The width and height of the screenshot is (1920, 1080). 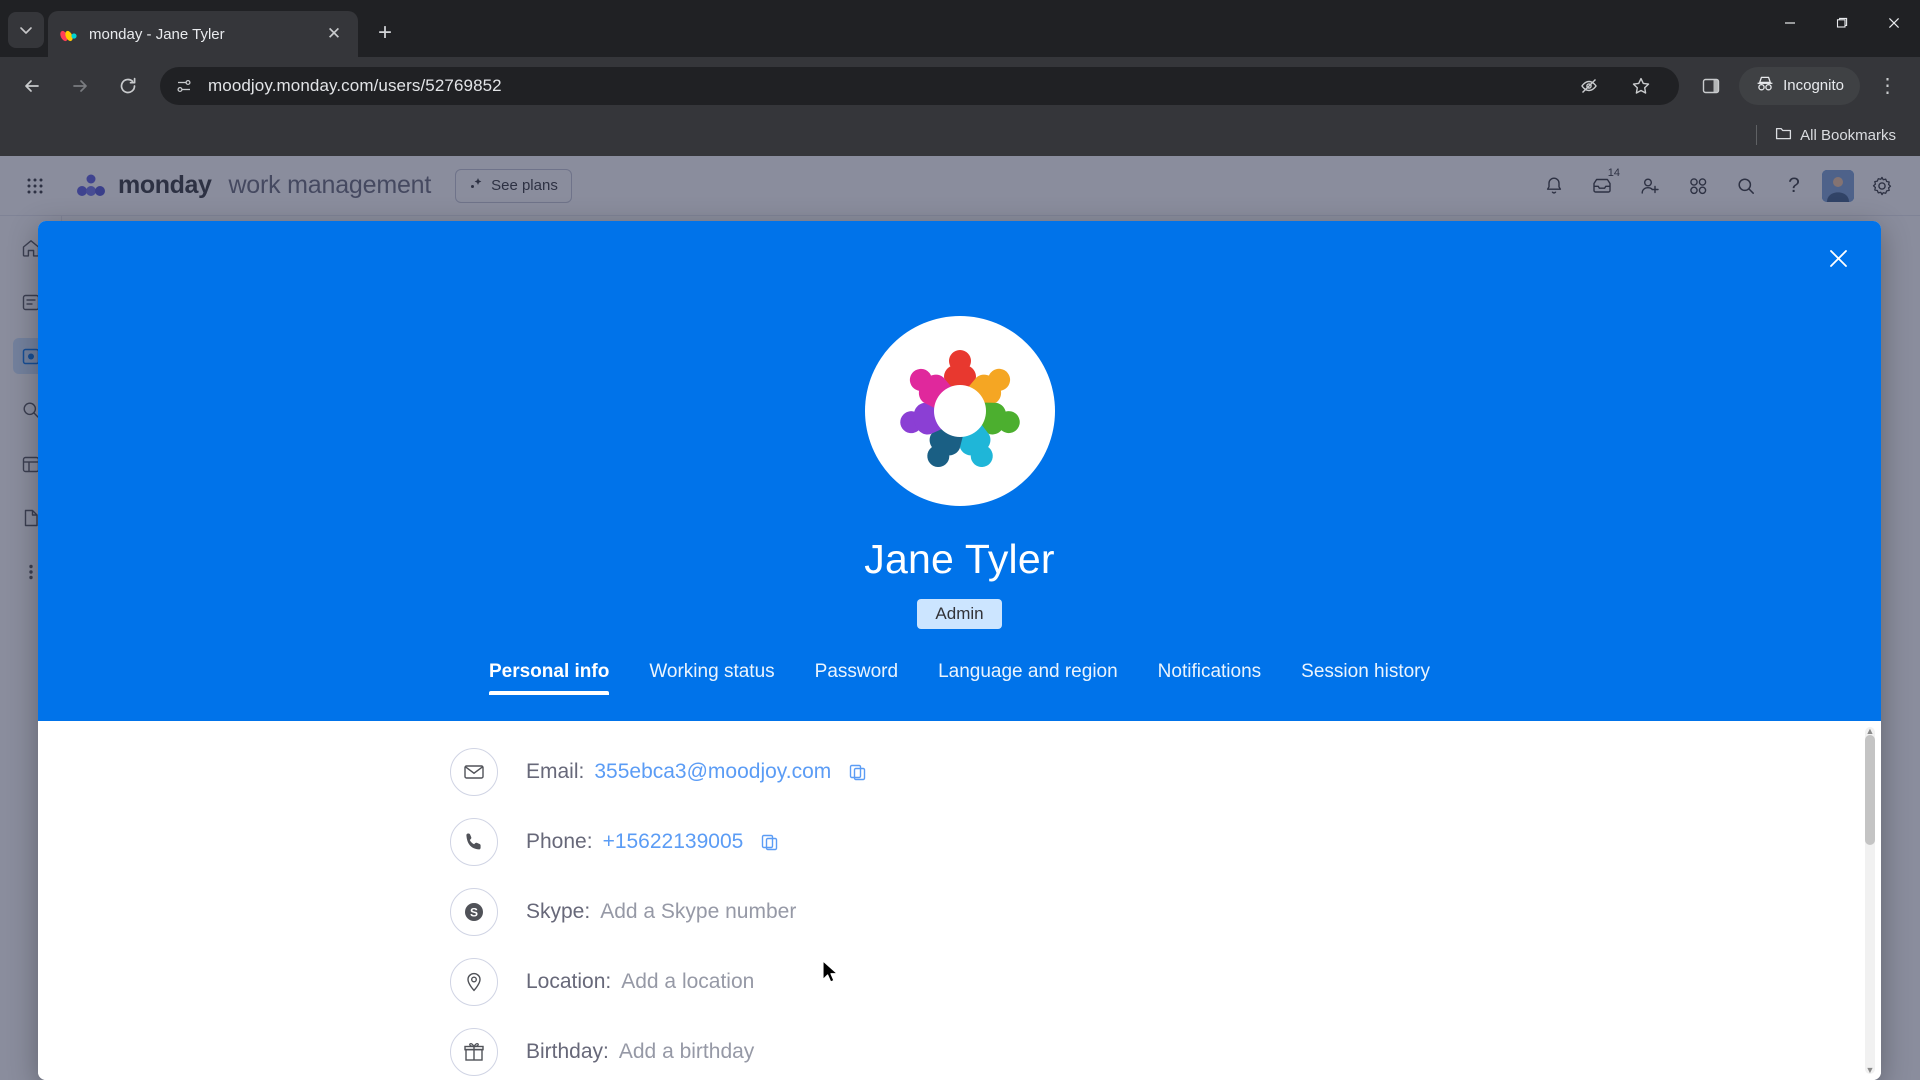 I want to click on browser-tab: monday - Jane Tyler ✕, so click(x=203, y=34).